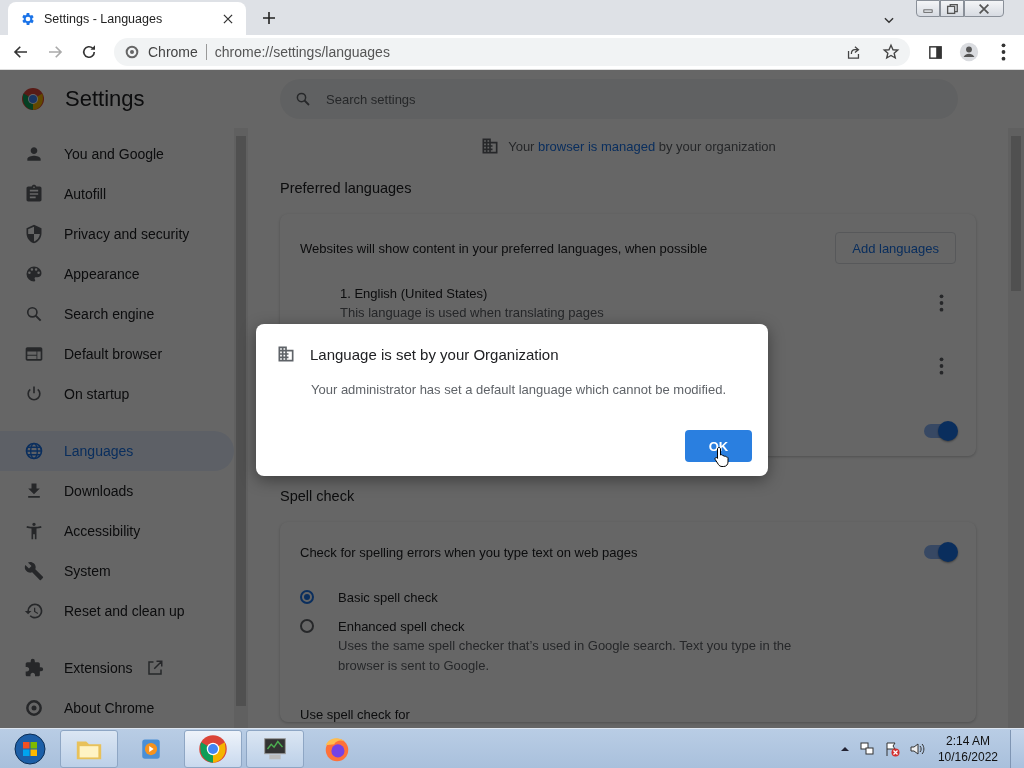  Describe the element at coordinates (28, 18) in the screenshot. I see `gear-icon` at that location.